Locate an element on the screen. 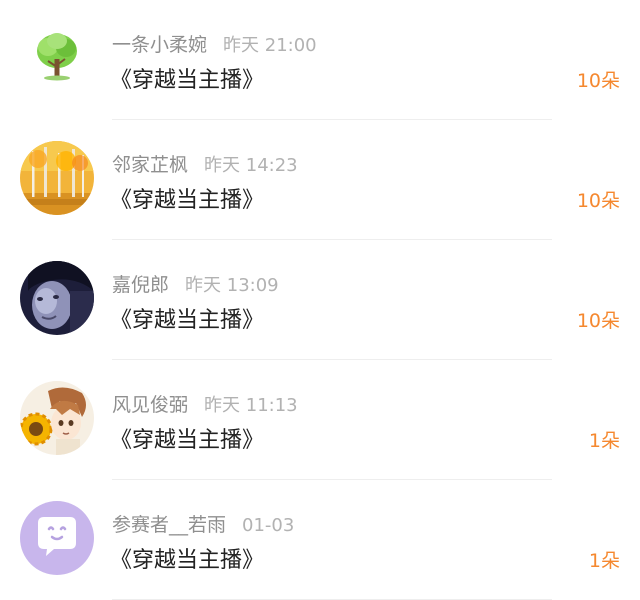 Image resolution: width=640 pixels, height=600 pixels. sender-name: 嘉倪郎 昨天 13:09 is located at coordinates (195, 285).